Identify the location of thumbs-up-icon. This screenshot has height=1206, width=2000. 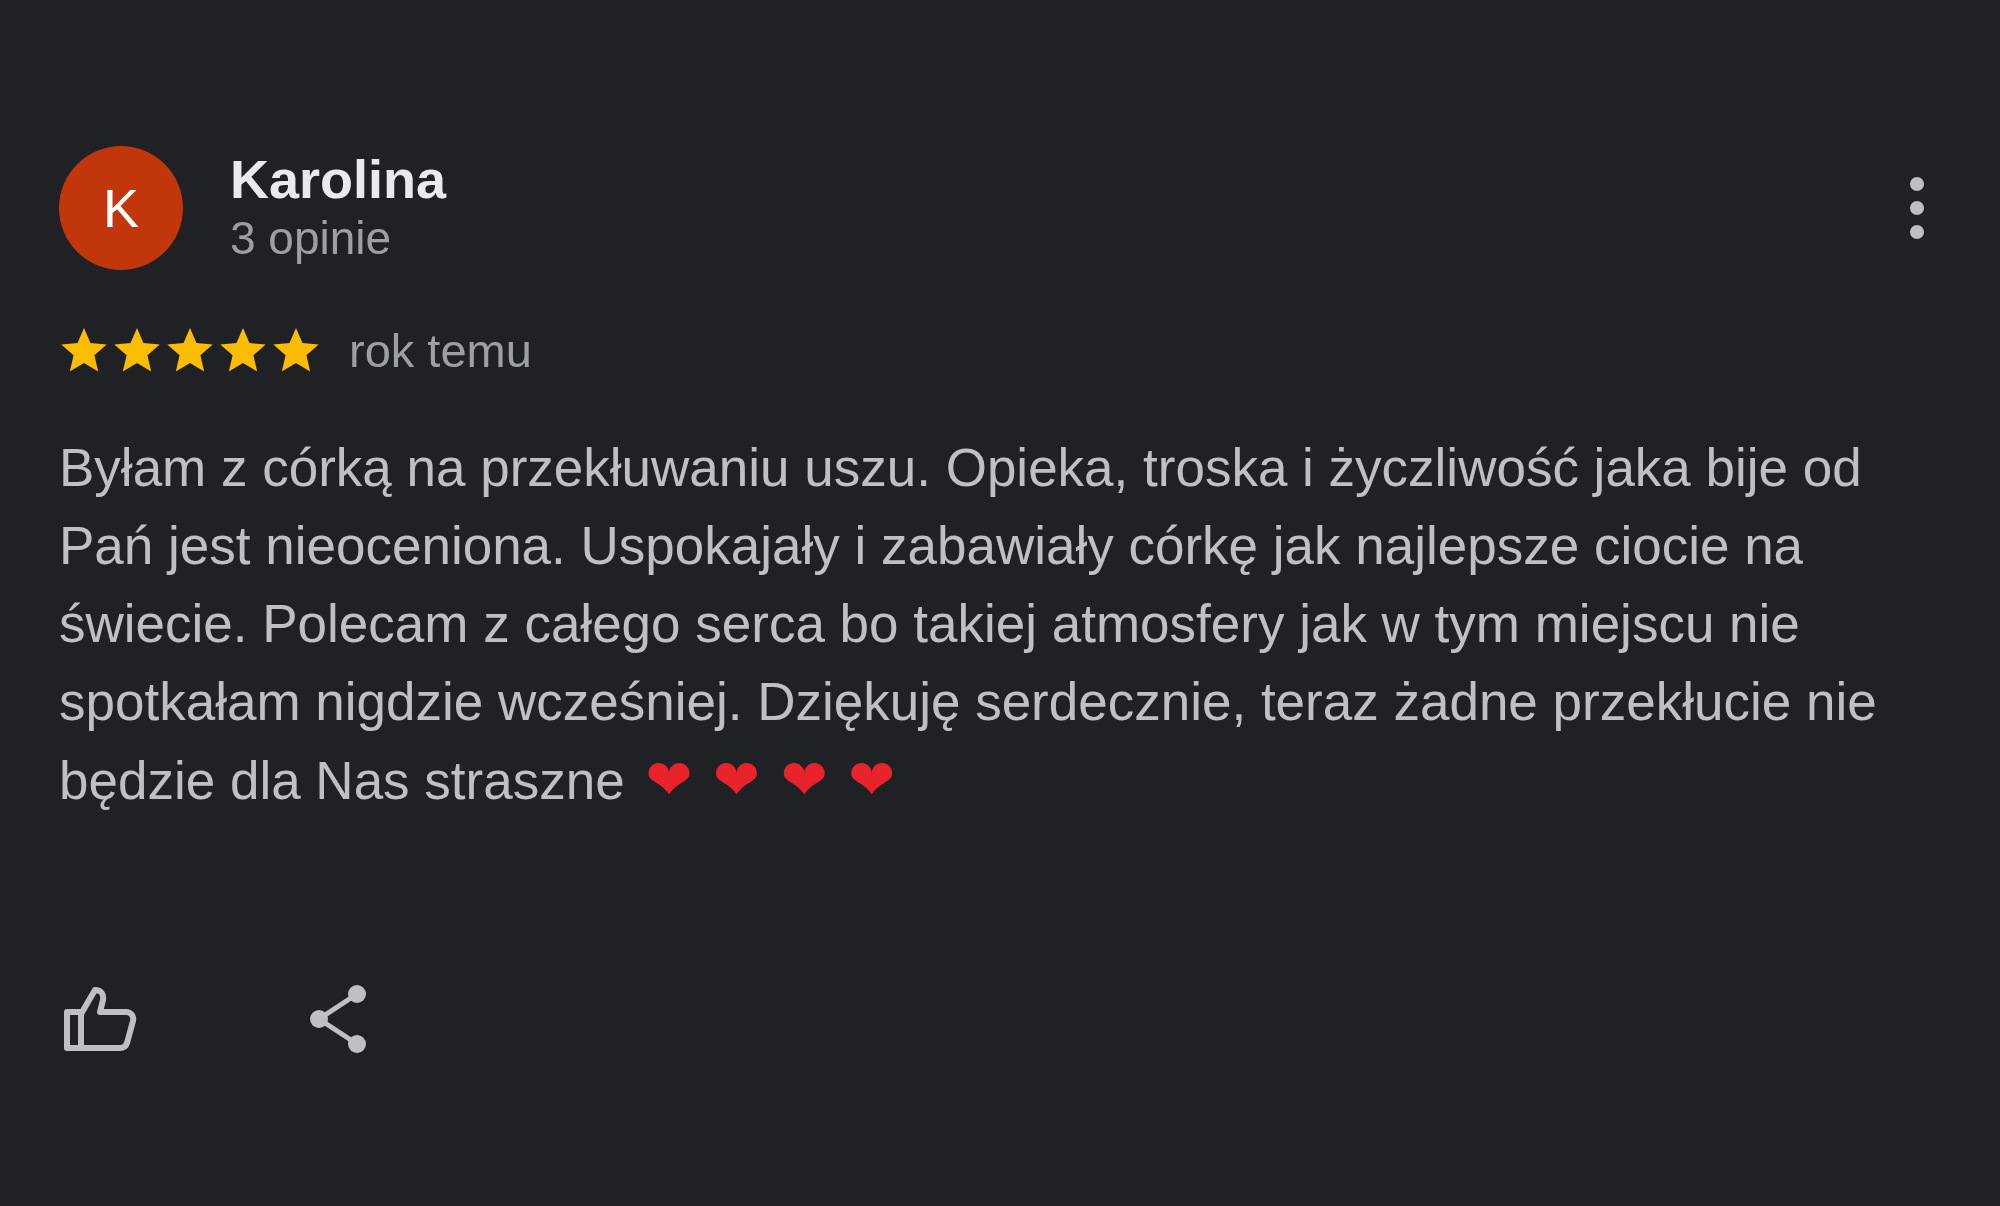
(100, 1018).